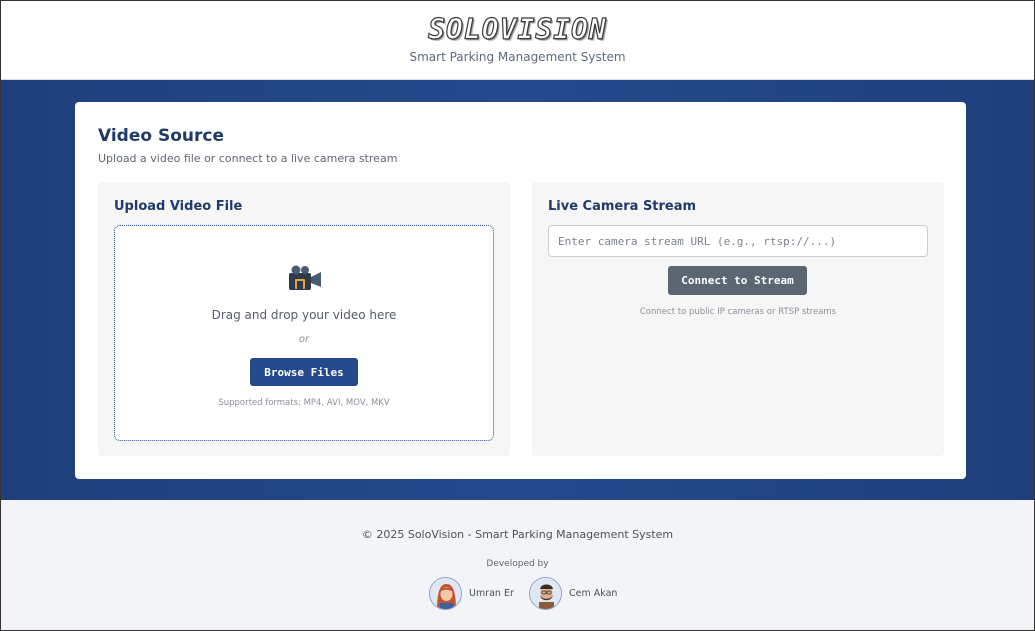 The height and width of the screenshot is (631, 1035). What do you see at coordinates (491, 593) in the screenshot?
I see `developer-name: Umran Er` at bounding box center [491, 593].